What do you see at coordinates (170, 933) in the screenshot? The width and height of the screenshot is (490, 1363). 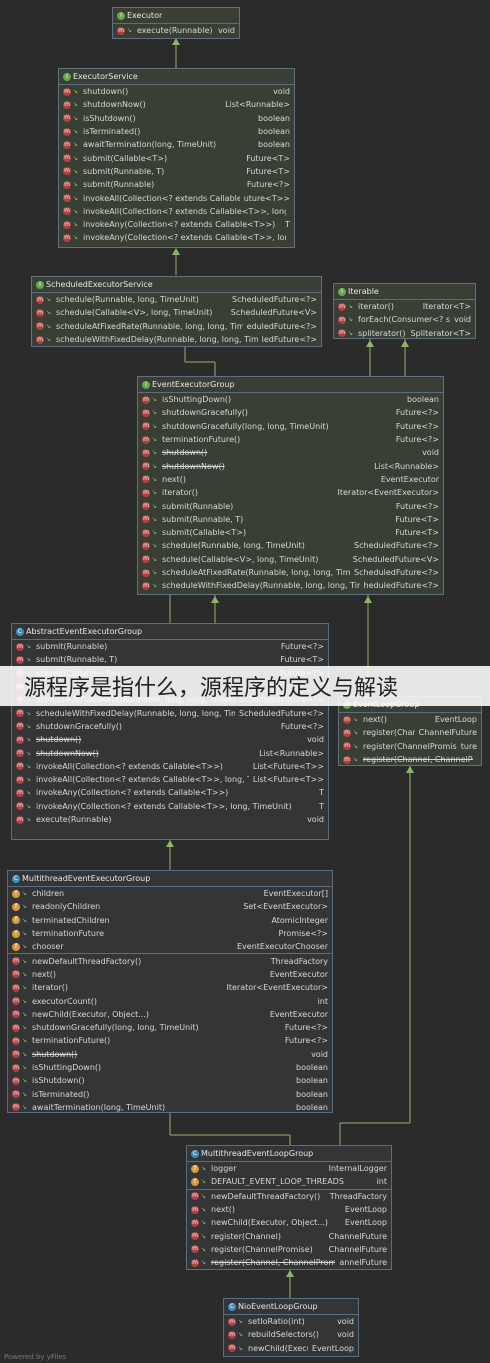 I see `field-row: f ↘ terminationFuture Promise<?>` at bounding box center [170, 933].